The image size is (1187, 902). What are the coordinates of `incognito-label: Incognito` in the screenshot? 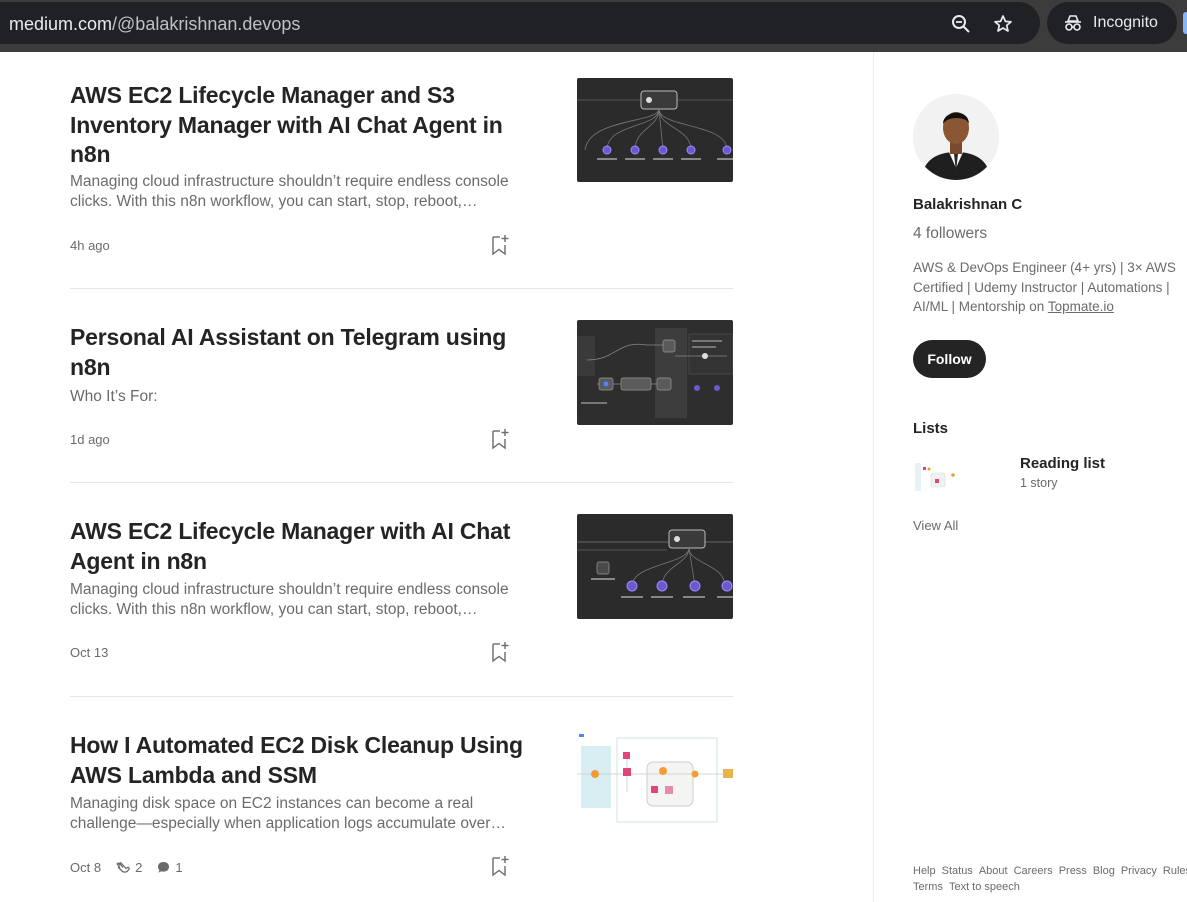 It's located at (1125, 22).